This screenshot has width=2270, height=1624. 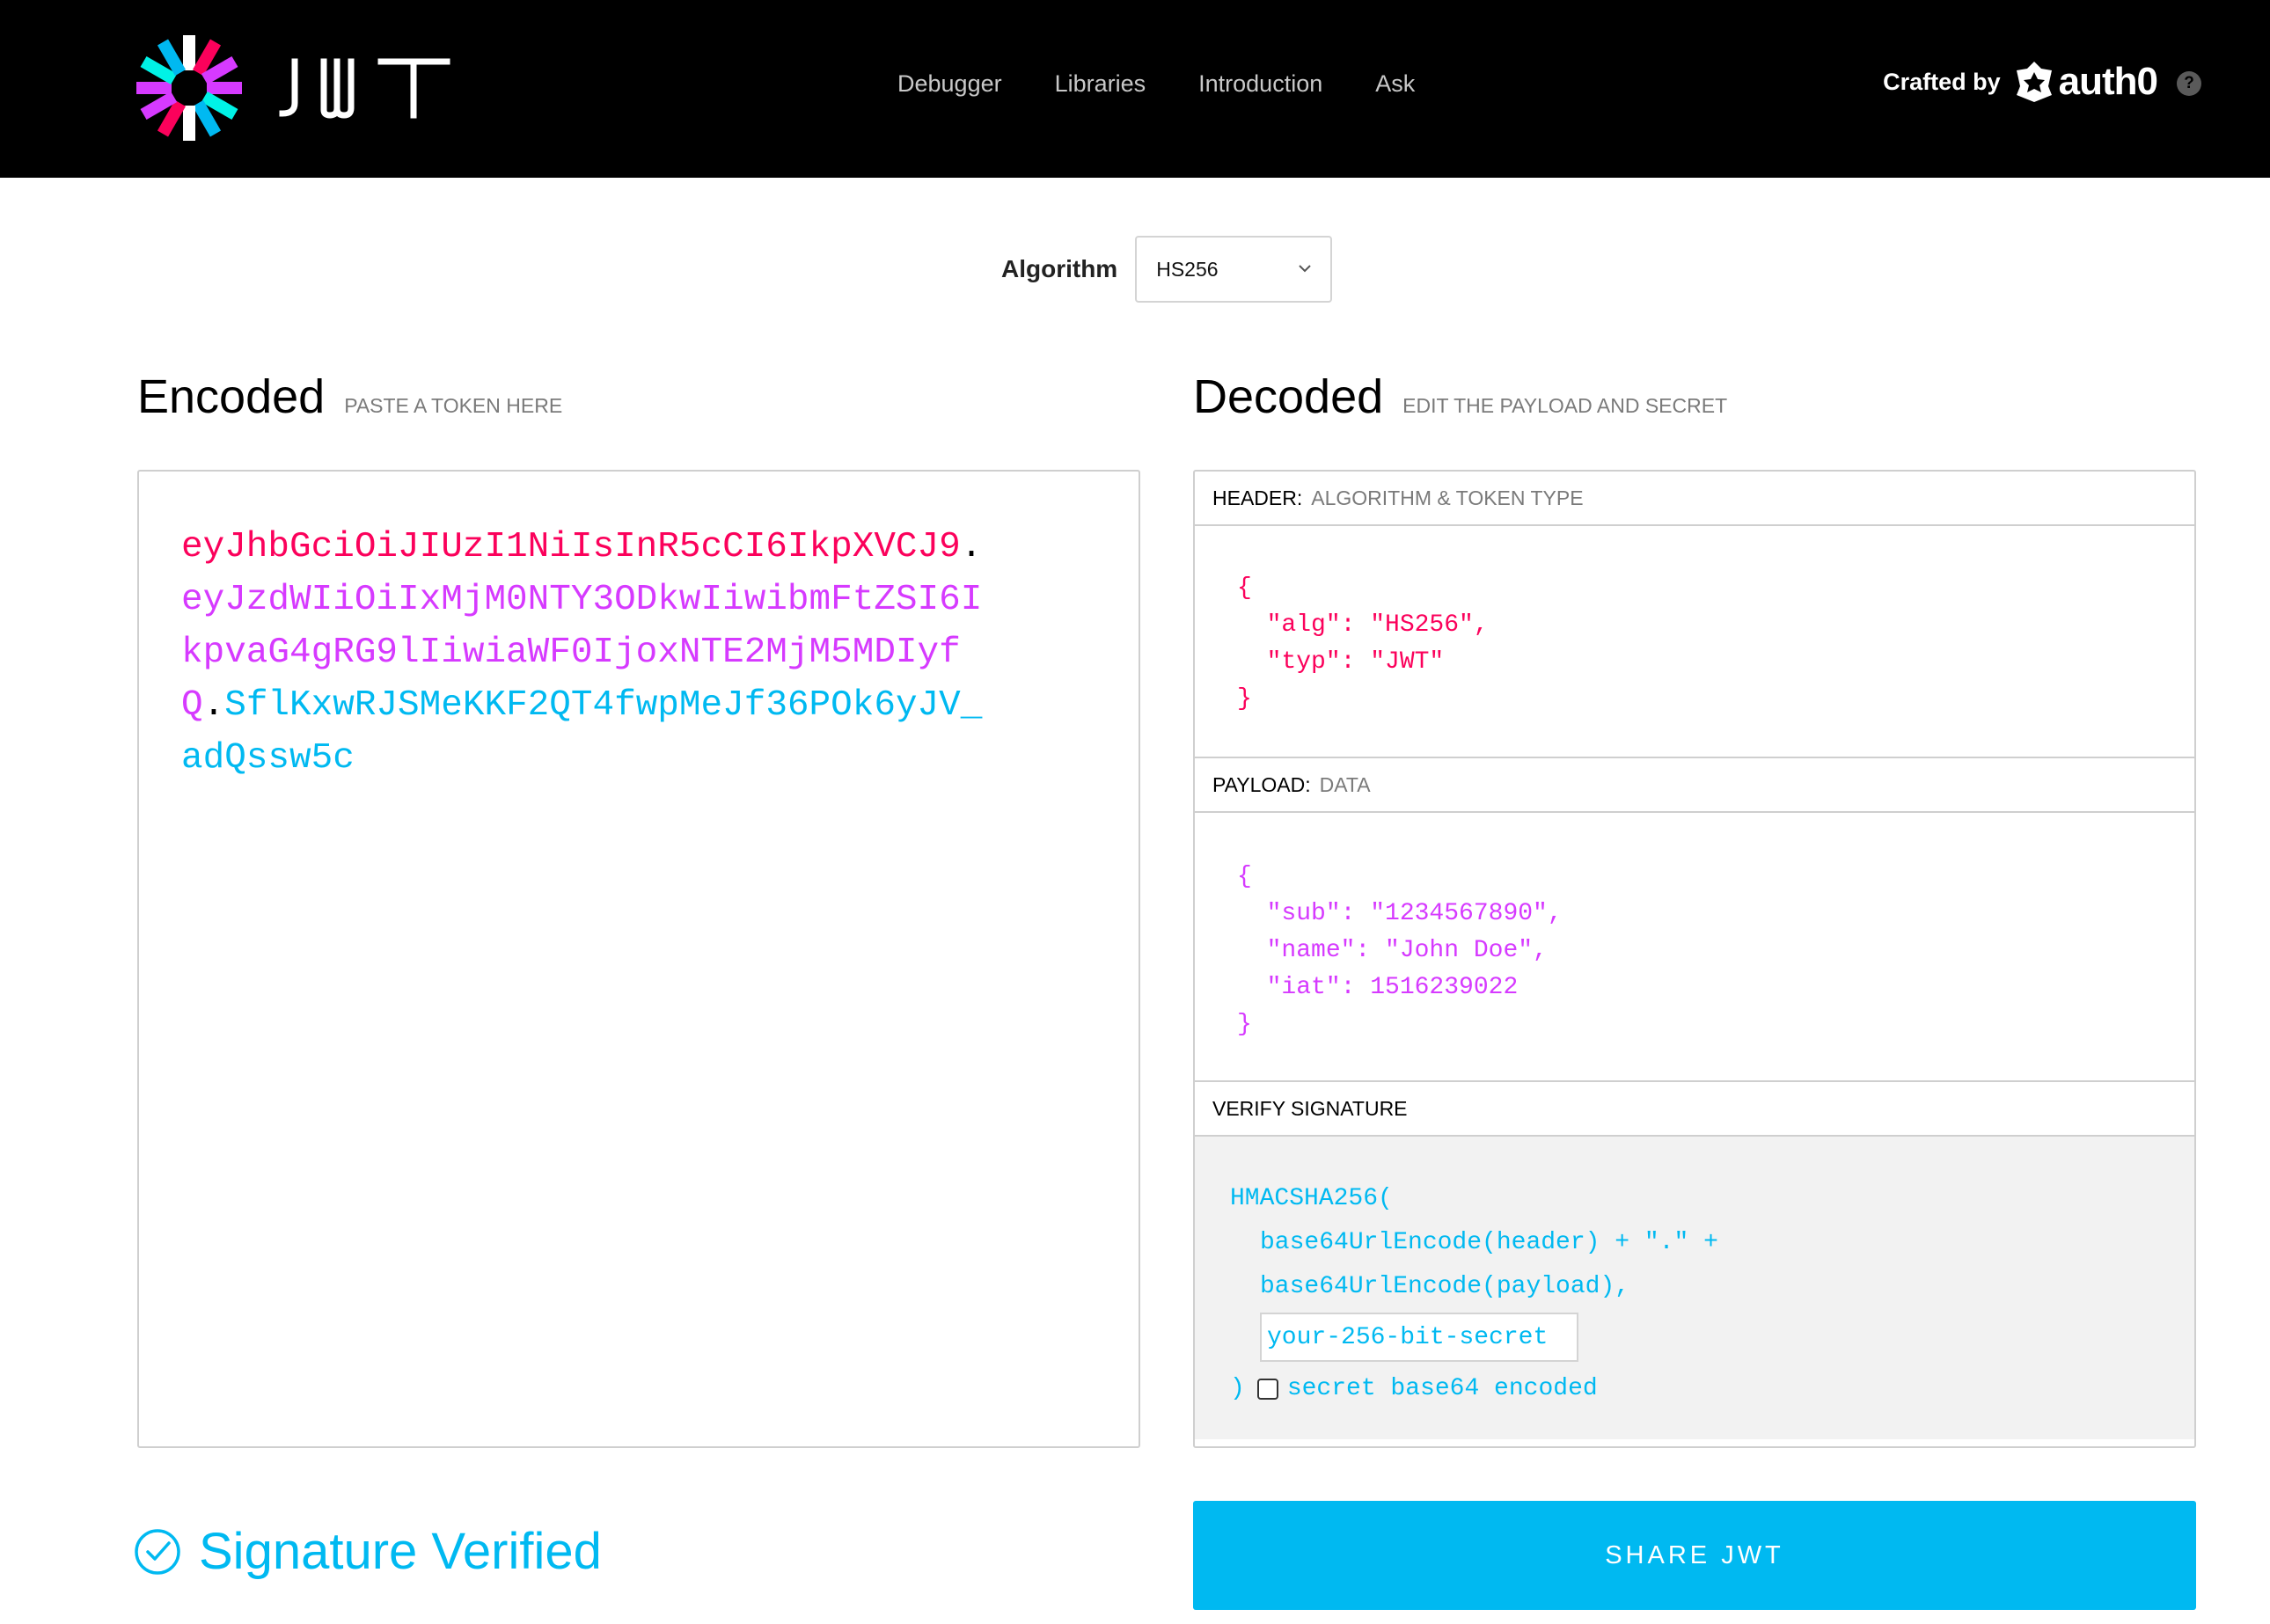 What do you see at coordinates (400, 1551) in the screenshot?
I see `signature-status-text: Signature Verified` at bounding box center [400, 1551].